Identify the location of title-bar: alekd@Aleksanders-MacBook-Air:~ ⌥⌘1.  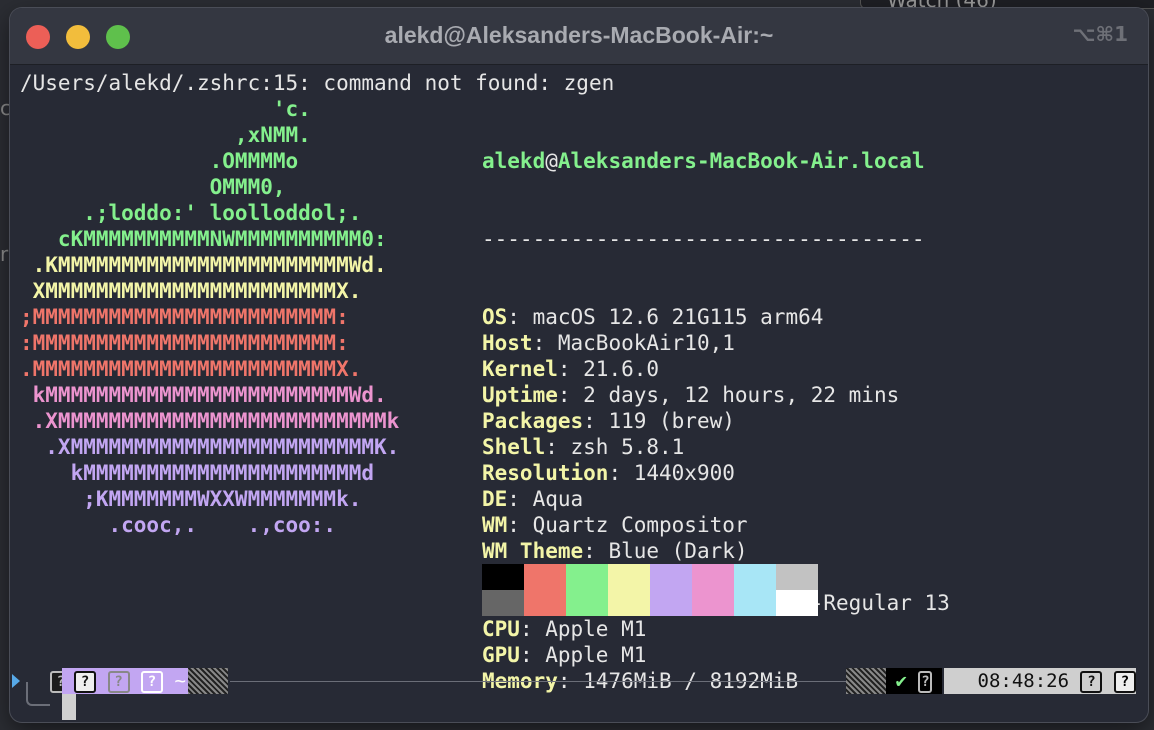
(579, 36).